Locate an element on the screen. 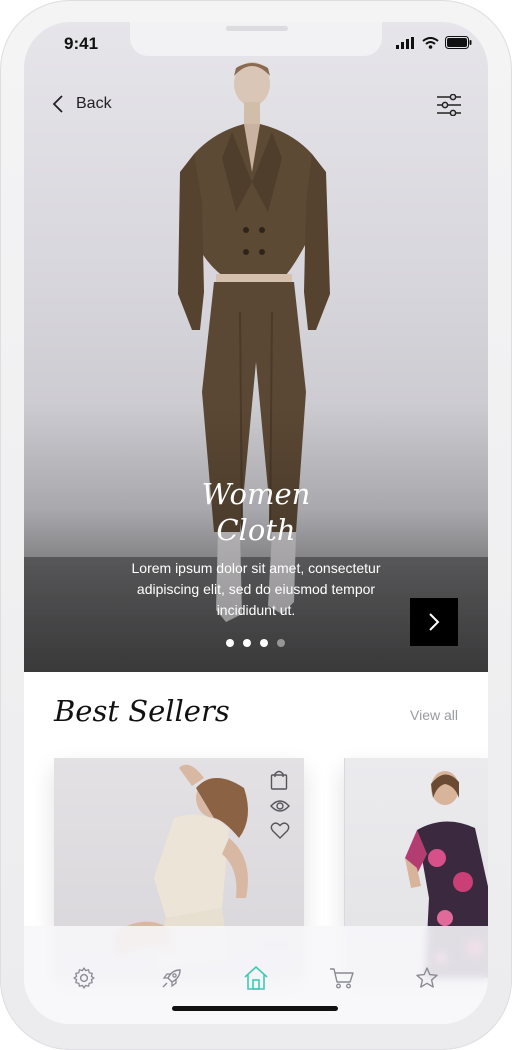 This screenshot has height=1050, width=512. nav-item-cart is located at coordinates (342, 978).